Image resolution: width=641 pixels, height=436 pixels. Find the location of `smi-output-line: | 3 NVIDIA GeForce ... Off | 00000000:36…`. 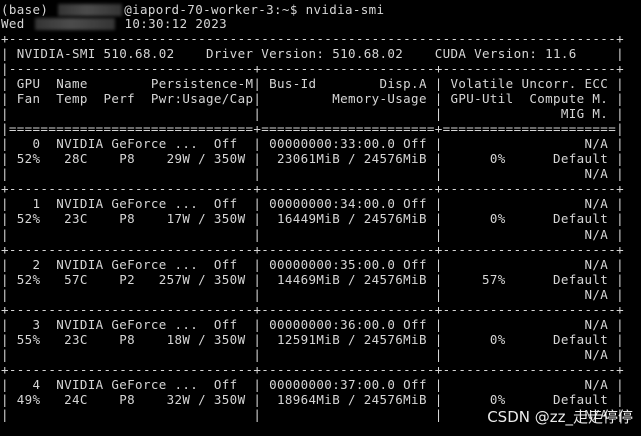

smi-output-line: | 3 NVIDIA GeForce ... Off | 00000000:36… is located at coordinates (312, 324).